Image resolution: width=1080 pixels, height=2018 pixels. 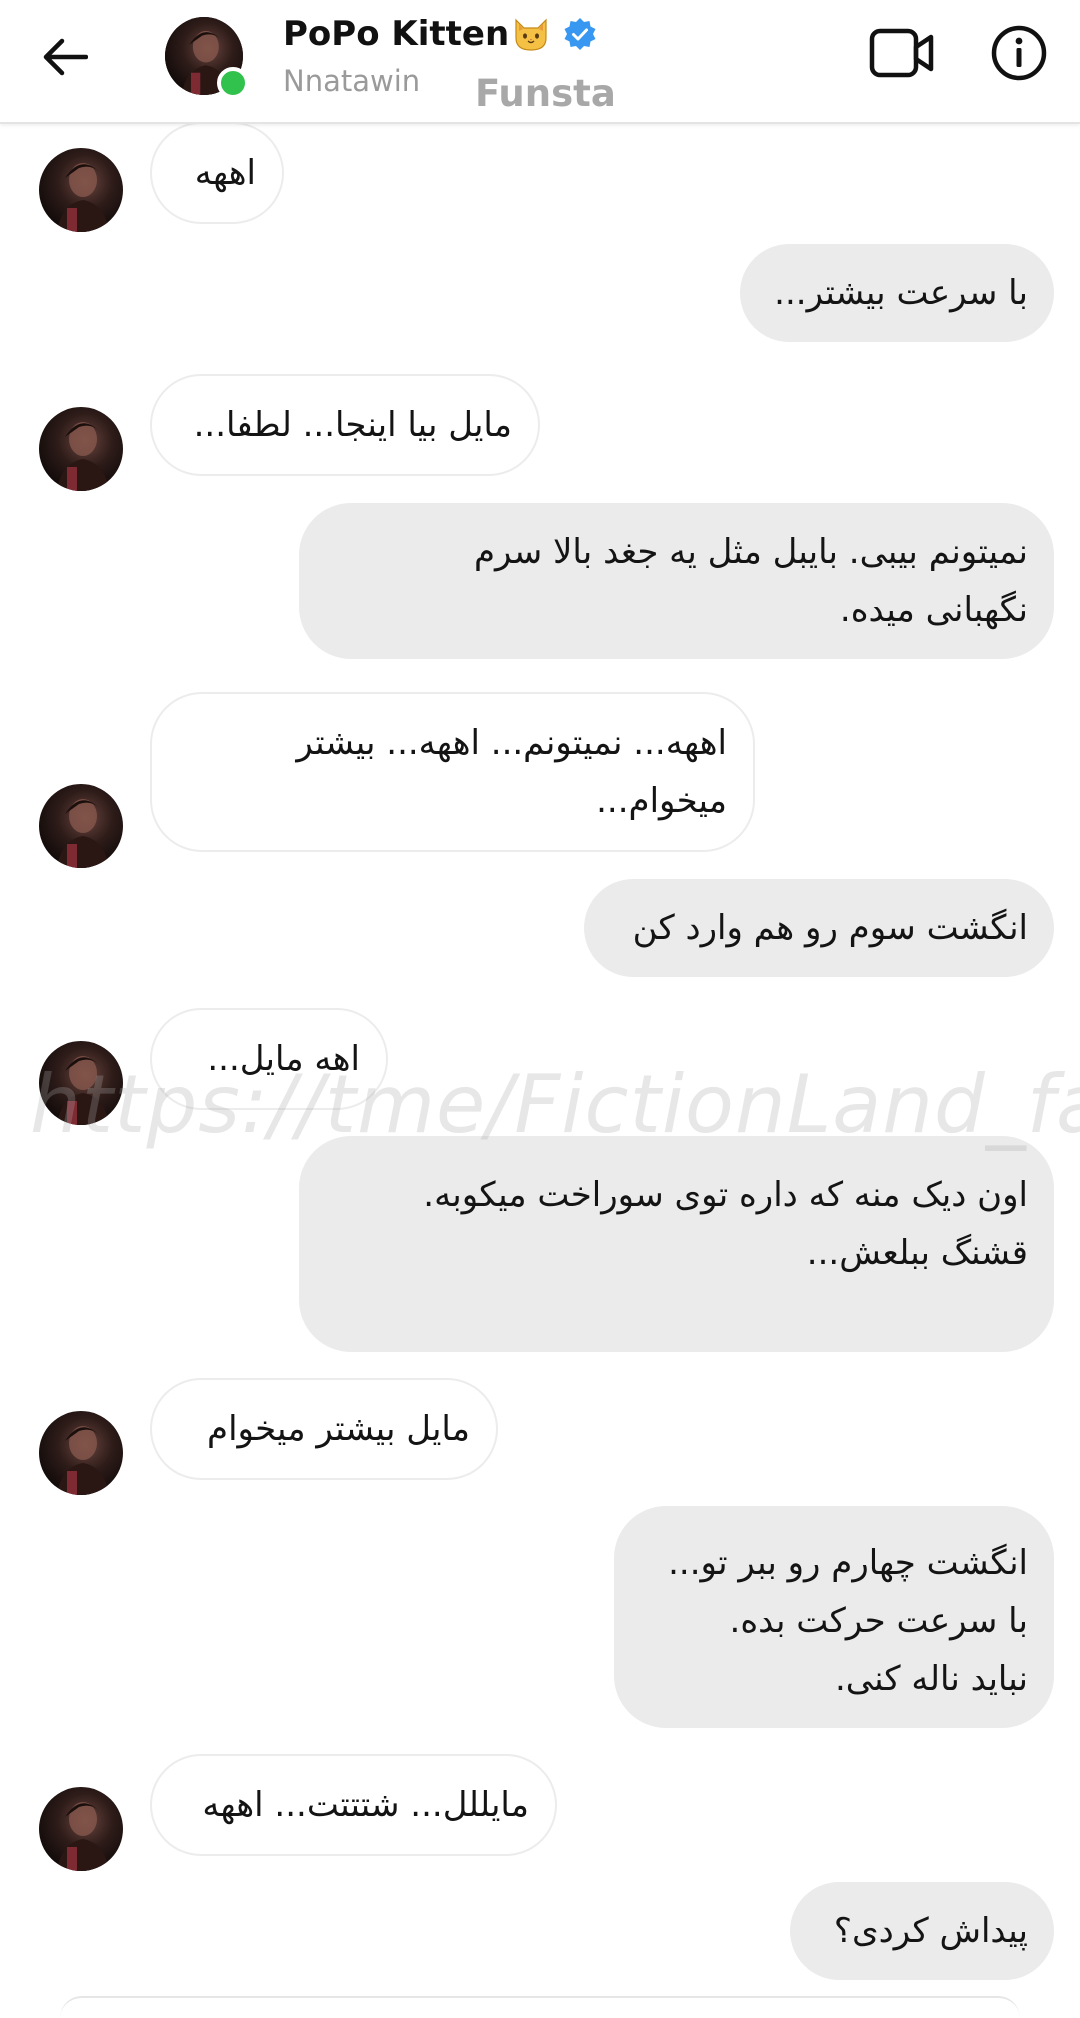 I want to click on message-text: مایللل... شتتتت... اههه, so click(x=365, y=1805).